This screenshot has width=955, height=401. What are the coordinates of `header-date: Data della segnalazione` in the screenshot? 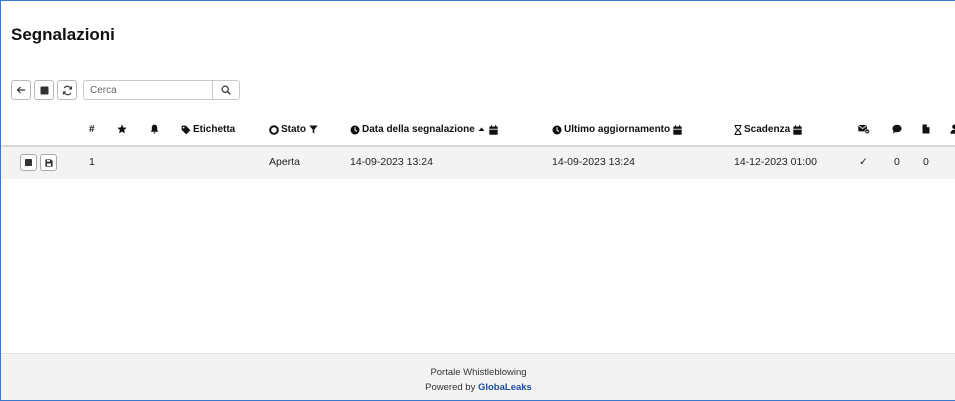 It's located at (425, 129).